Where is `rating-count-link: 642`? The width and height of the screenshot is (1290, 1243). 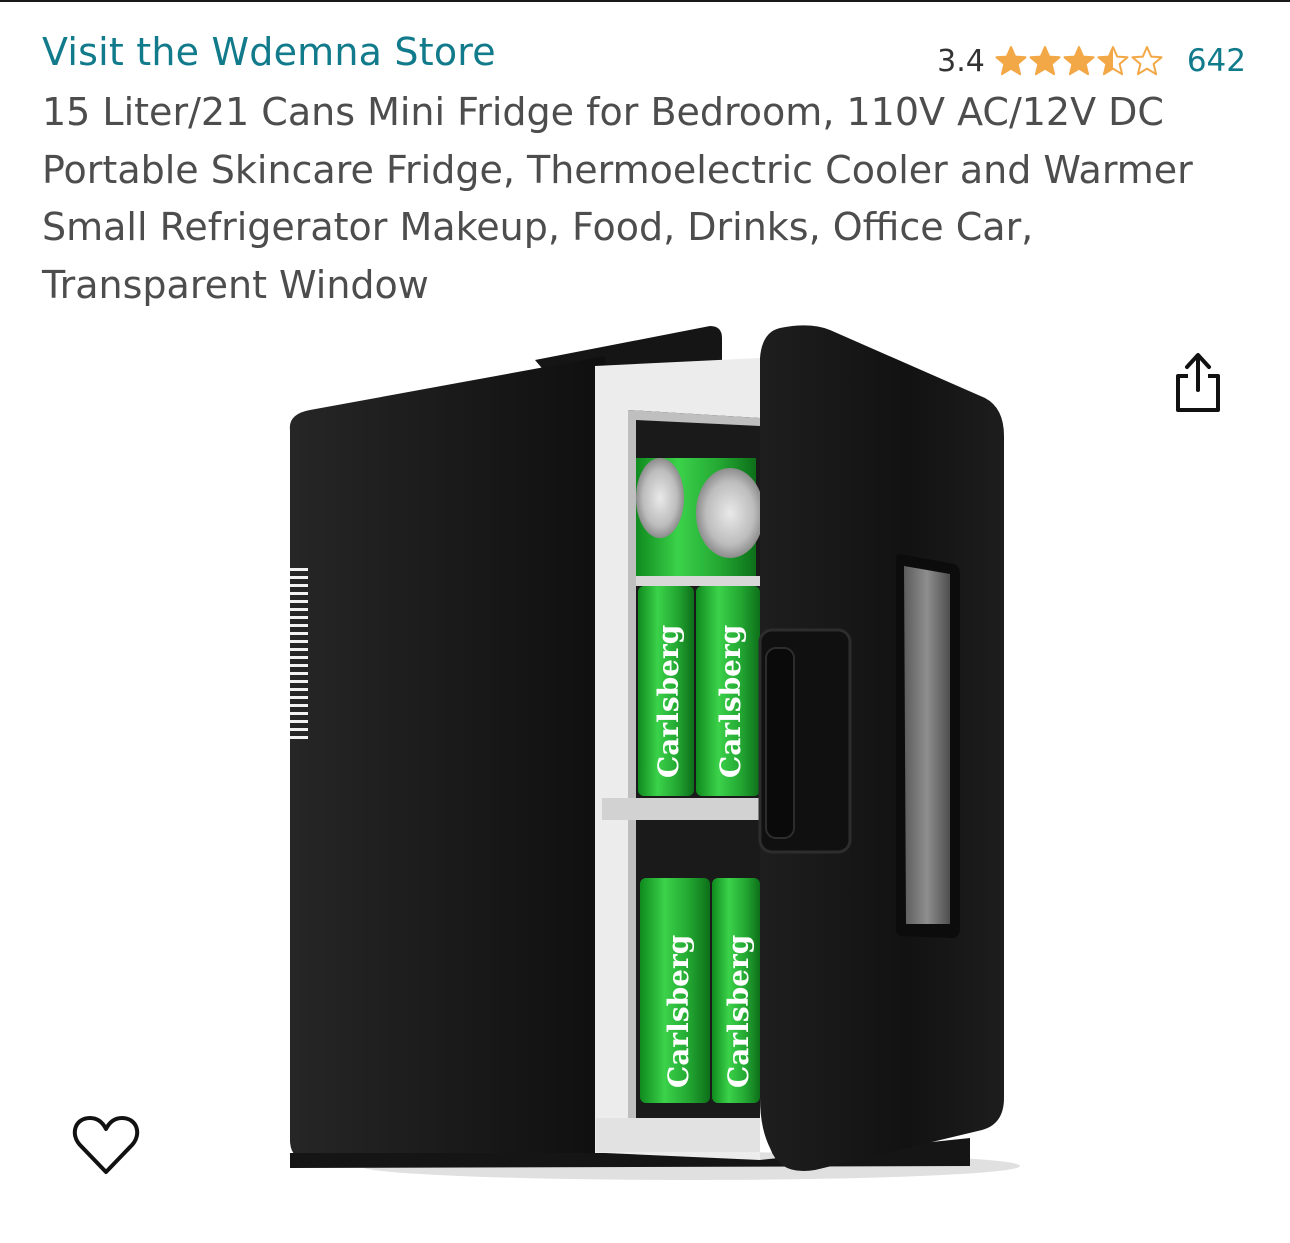 rating-count-link: 642 is located at coordinates (1216, 61).